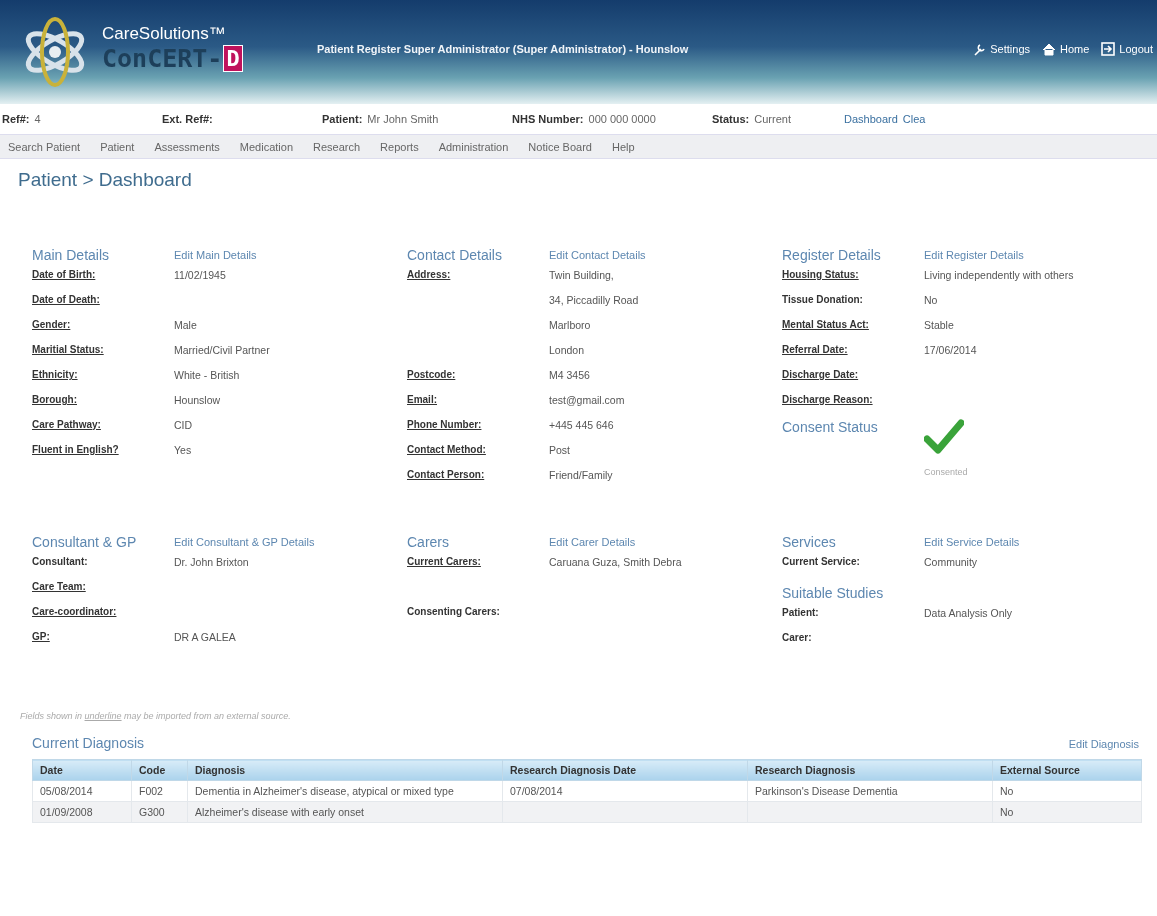 The image size is (1157, 916). I want to click on field-label: Housing Status:, so click(821, 274).